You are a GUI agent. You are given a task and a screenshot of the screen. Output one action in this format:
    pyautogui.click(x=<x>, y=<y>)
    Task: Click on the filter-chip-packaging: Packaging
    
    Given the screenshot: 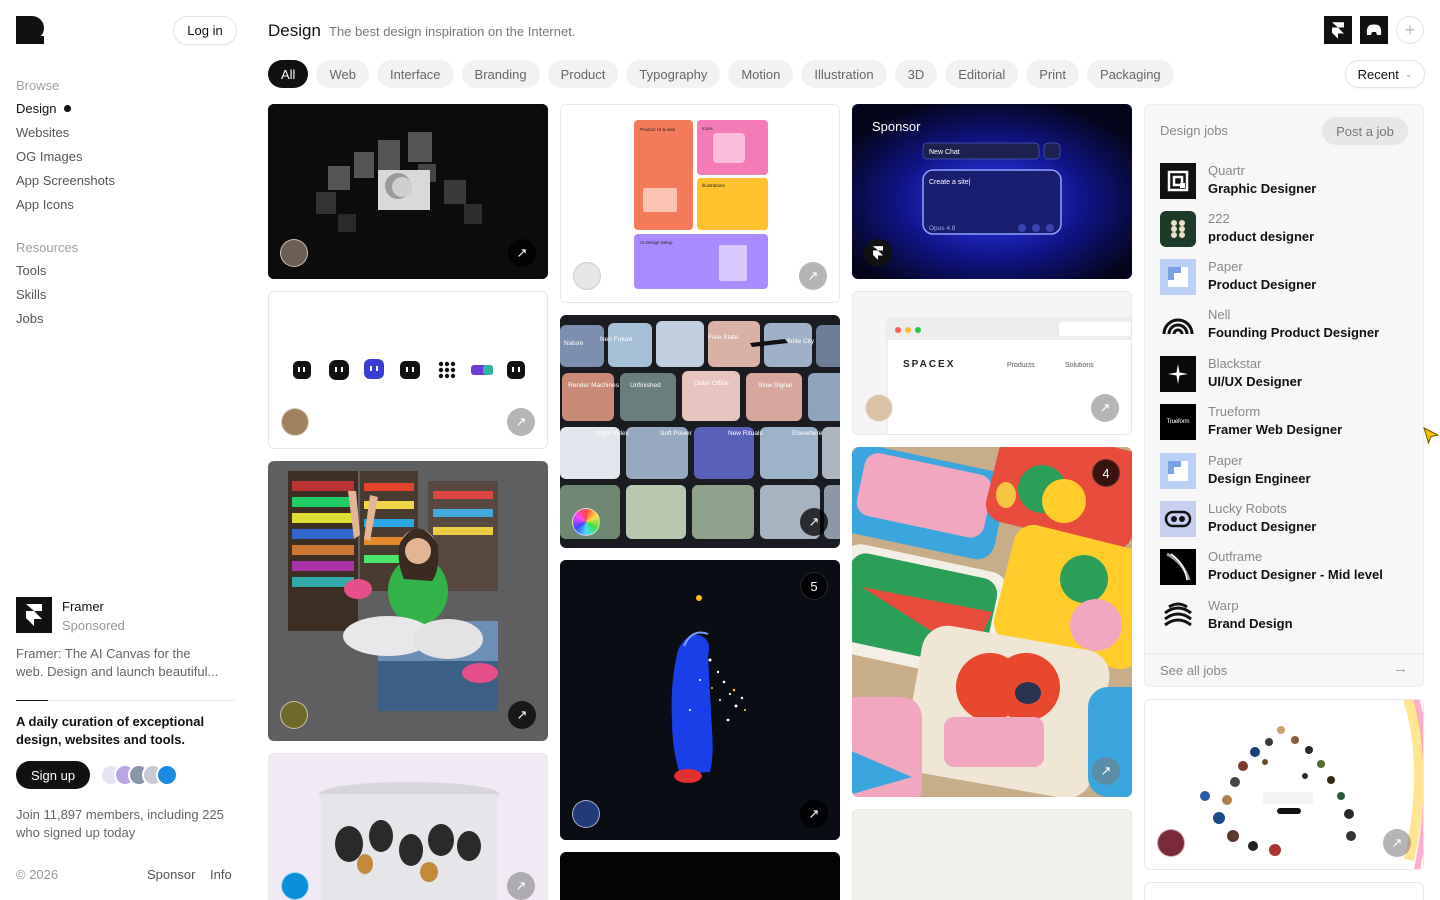 What is the action you would take?
    pyautogui.click(x=1130, y=74)
    